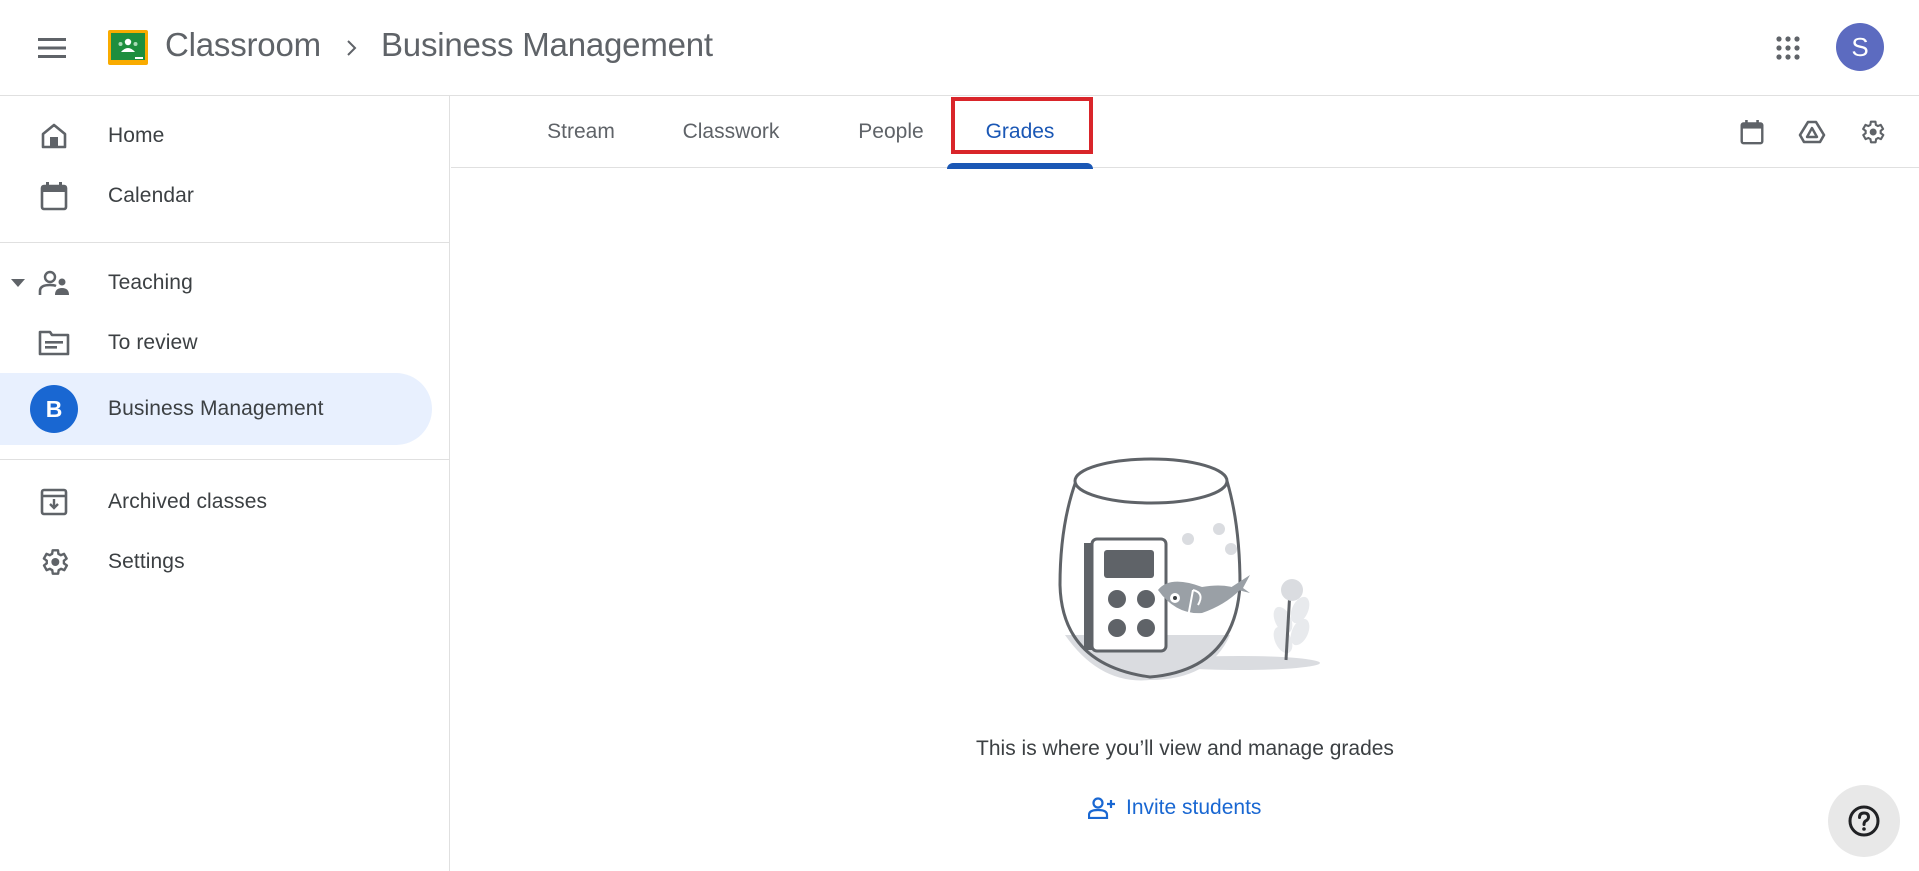 This screenshot has height=871, width=1919. What do you see at coordinates (54, 283) in the screenshot?
I see `teaching-people-icon` at bounding box center [54, 283].